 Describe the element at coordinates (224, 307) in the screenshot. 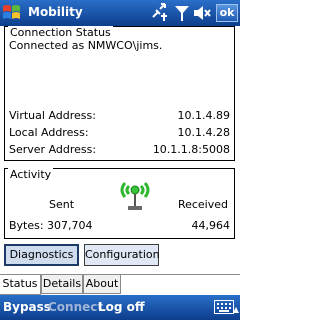

I see `keyboard-icon` at that location.